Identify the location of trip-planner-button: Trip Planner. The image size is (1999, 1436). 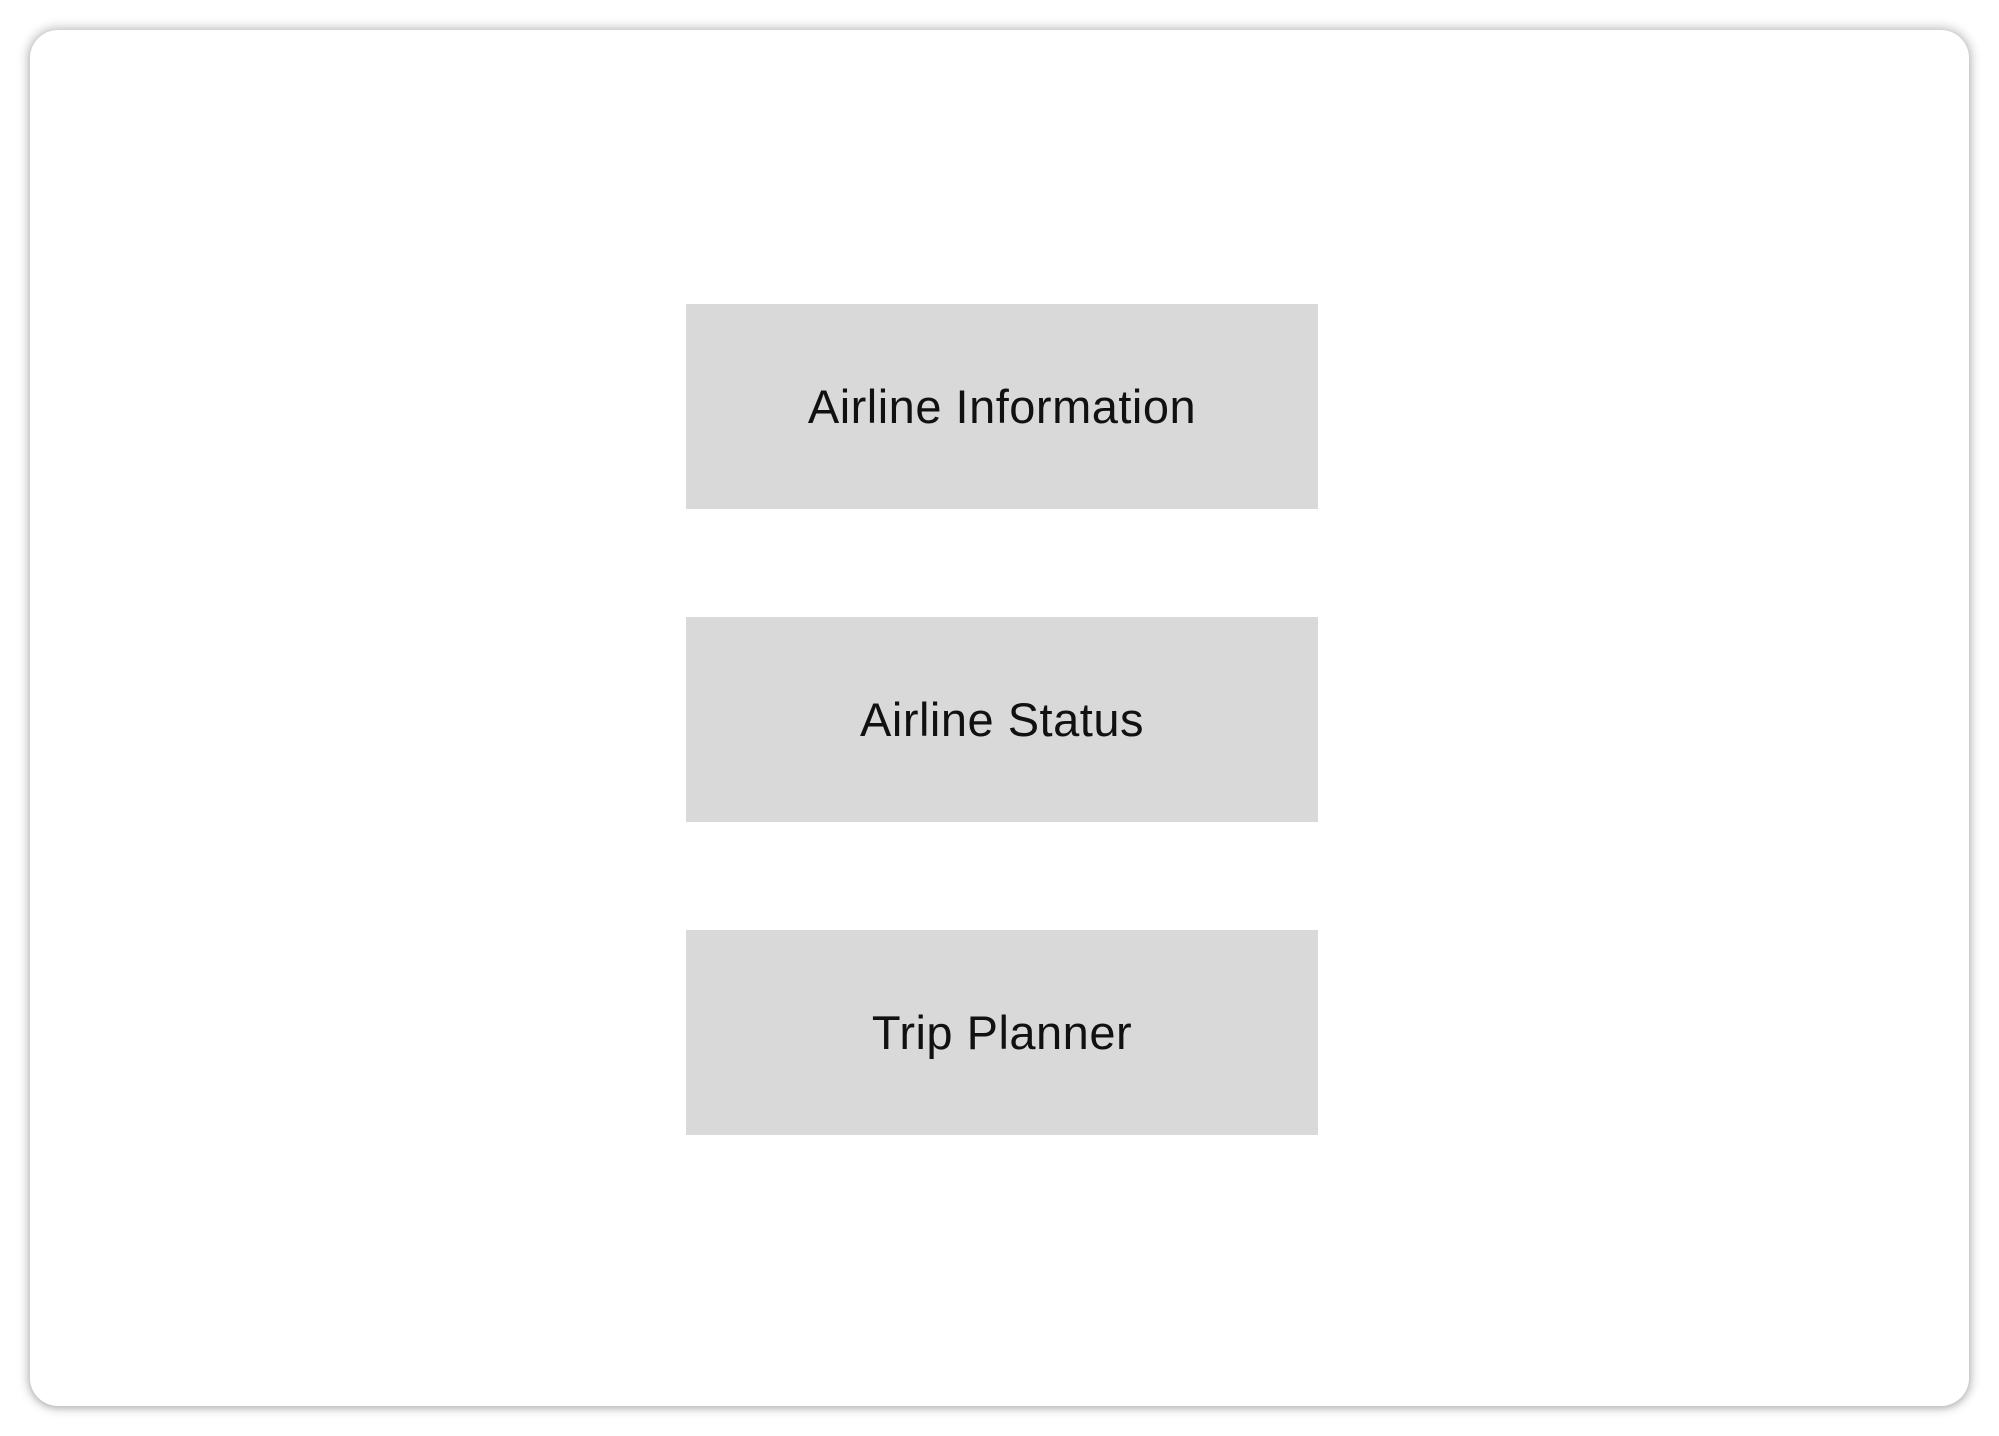
(1002, 1032).